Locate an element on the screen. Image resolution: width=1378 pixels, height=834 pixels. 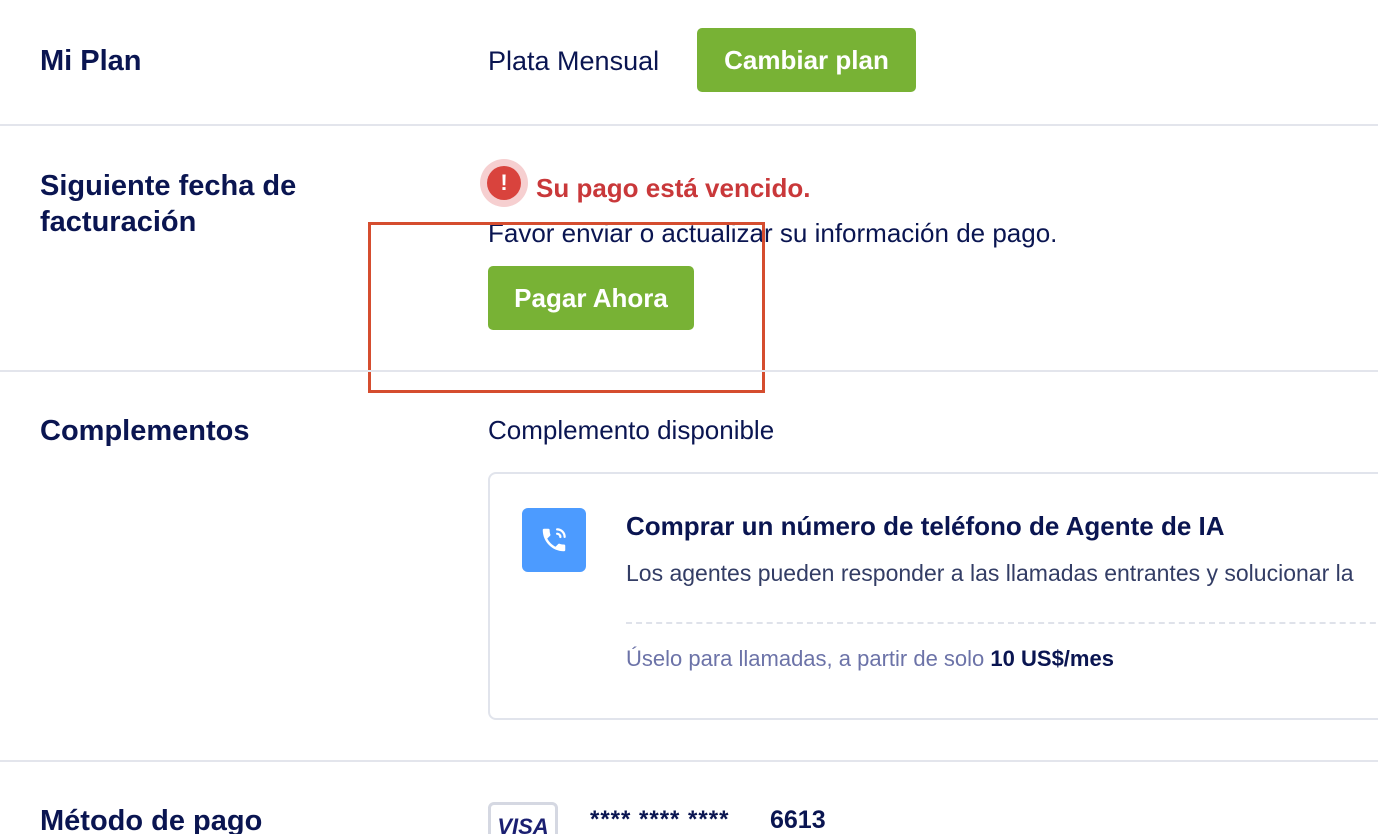
payment-overdue-title: Su pago está vencido. is located at coordinates (673, 188).